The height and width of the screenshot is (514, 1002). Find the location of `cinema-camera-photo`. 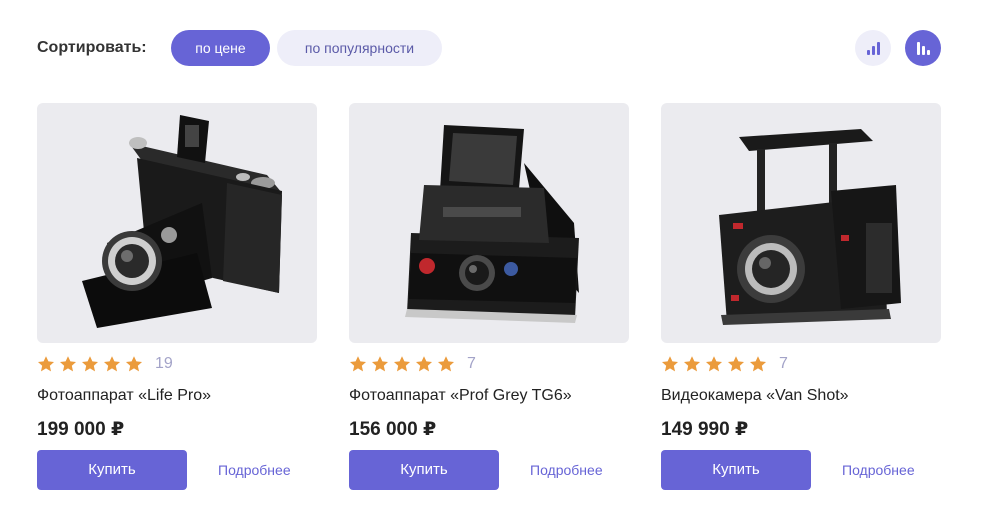

cinema-camera-photo is located at coordinates (810, 227).